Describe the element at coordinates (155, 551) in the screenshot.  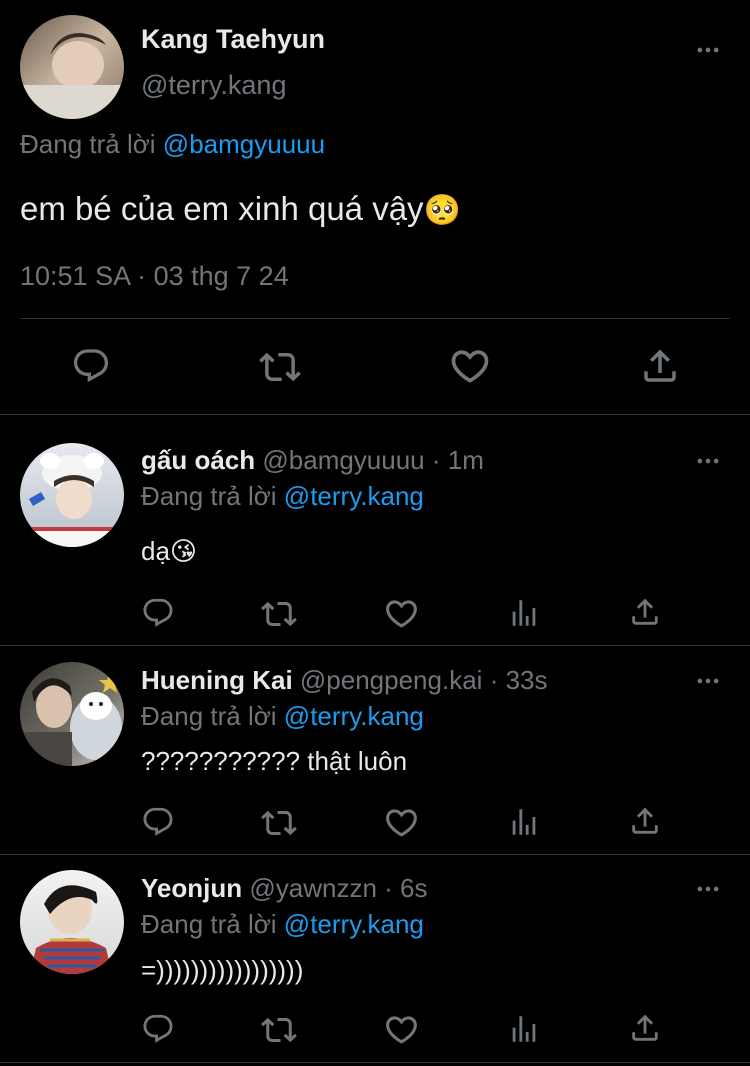
I see `tweet-text-body: dạ` at that location.